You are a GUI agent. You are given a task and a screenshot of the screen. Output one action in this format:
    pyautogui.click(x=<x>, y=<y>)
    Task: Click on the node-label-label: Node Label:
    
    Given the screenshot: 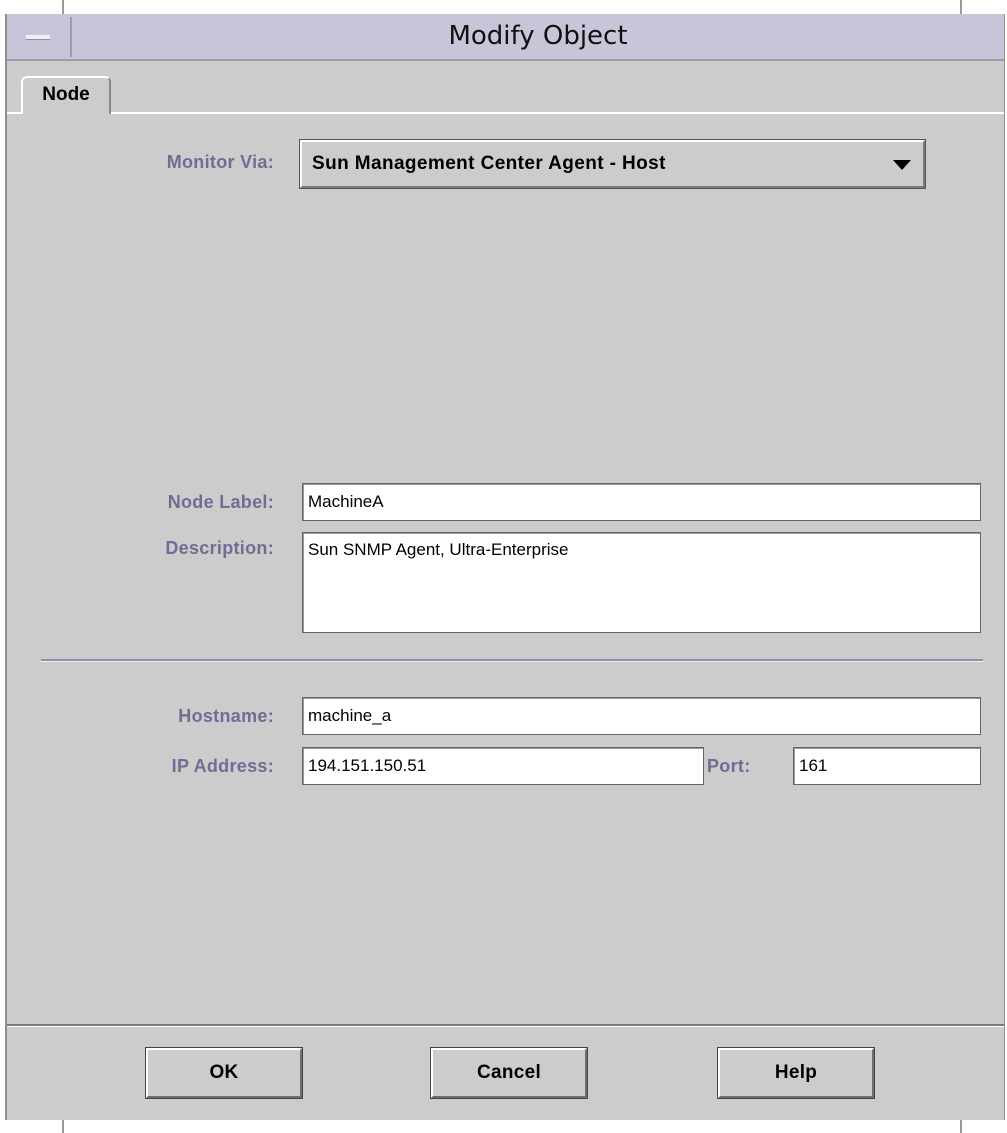 What is the action you would take?
    pyautogui.click(x=220, y=502)
    